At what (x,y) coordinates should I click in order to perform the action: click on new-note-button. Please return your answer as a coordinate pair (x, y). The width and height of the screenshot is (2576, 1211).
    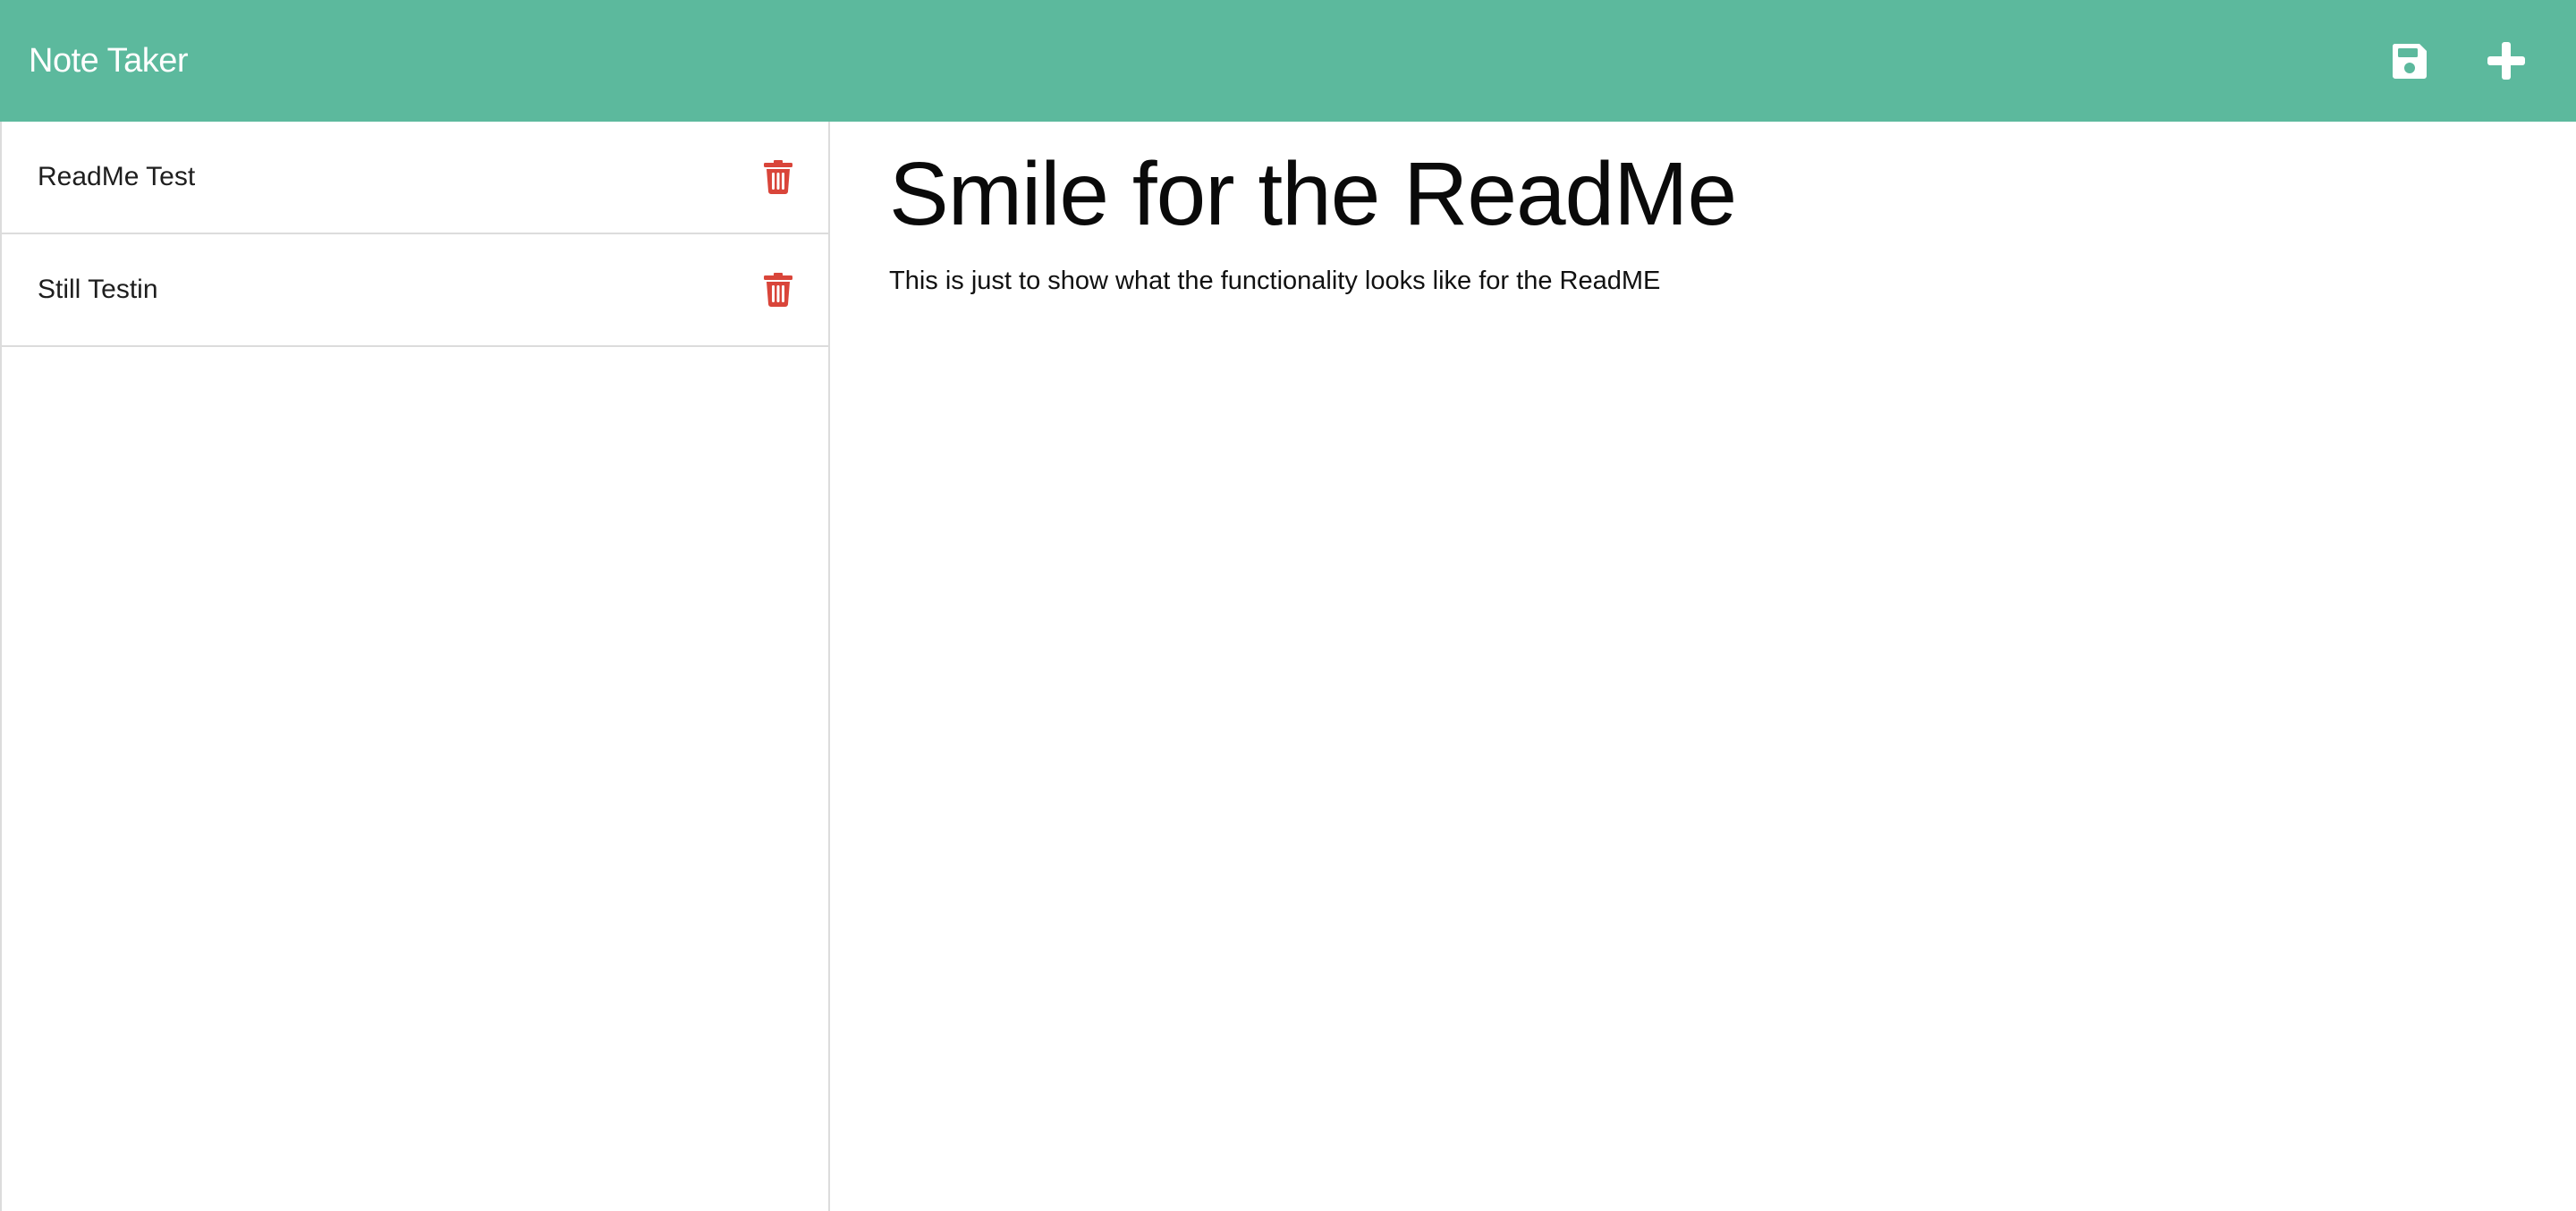
    Looking at the image, I should click on (2506, 61).